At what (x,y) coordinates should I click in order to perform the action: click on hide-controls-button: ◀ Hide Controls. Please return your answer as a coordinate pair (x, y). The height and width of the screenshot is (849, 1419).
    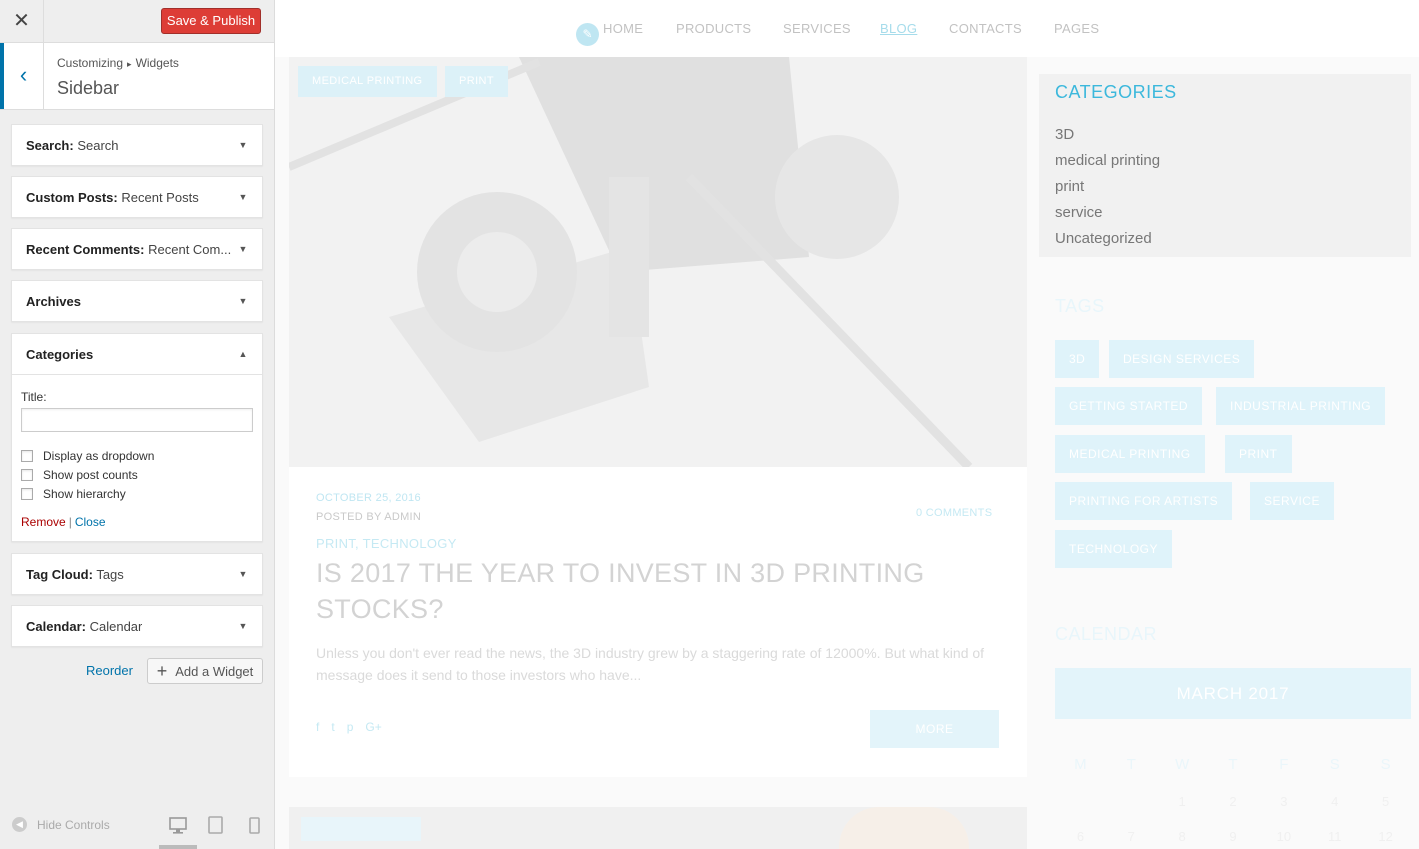
    Looking at the image, I should click on (61, 824).